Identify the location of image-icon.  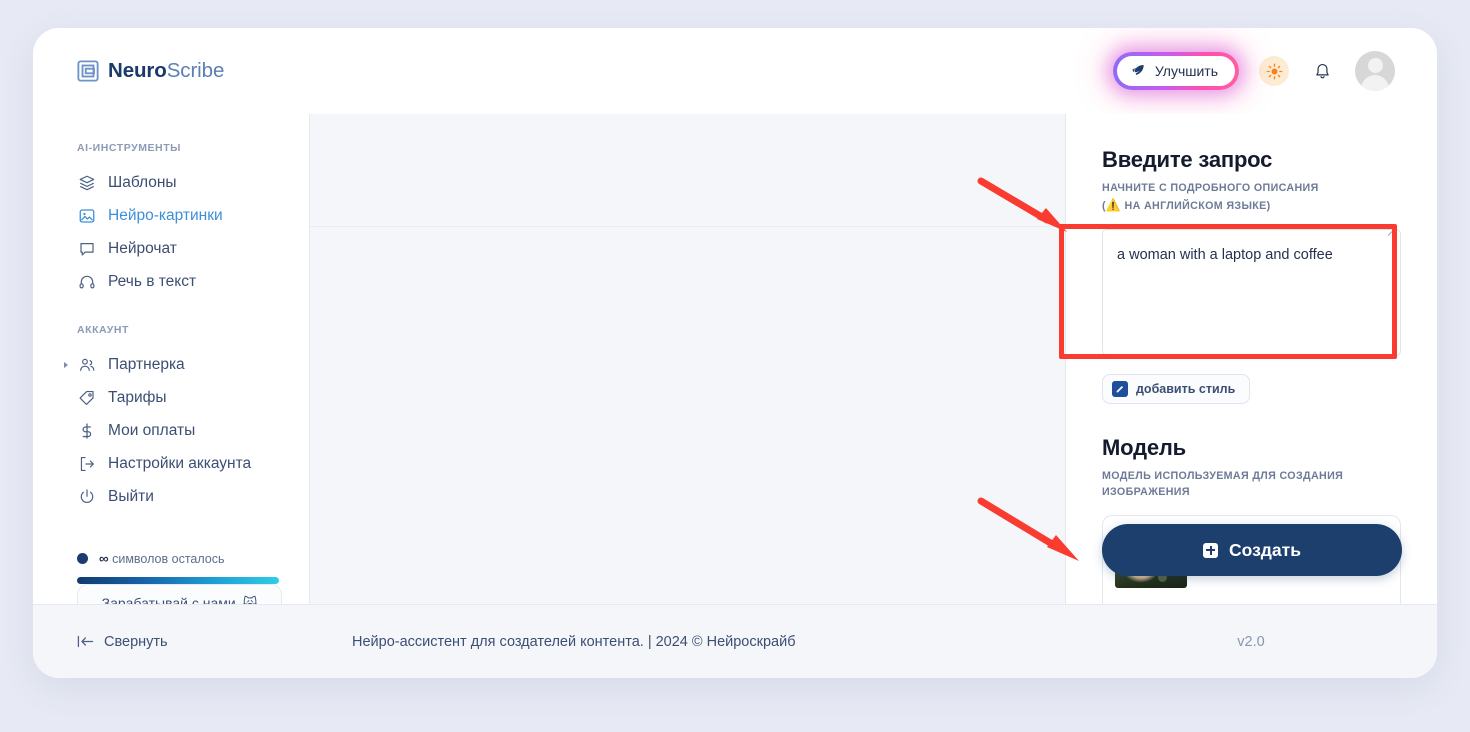
(86, 215).